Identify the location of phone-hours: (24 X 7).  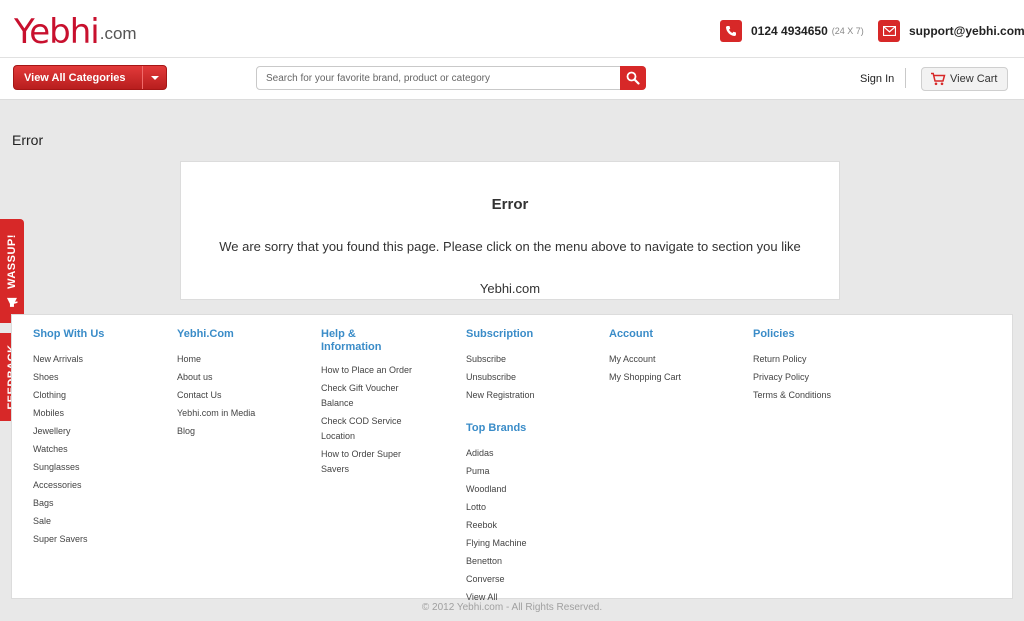
(847, 31).